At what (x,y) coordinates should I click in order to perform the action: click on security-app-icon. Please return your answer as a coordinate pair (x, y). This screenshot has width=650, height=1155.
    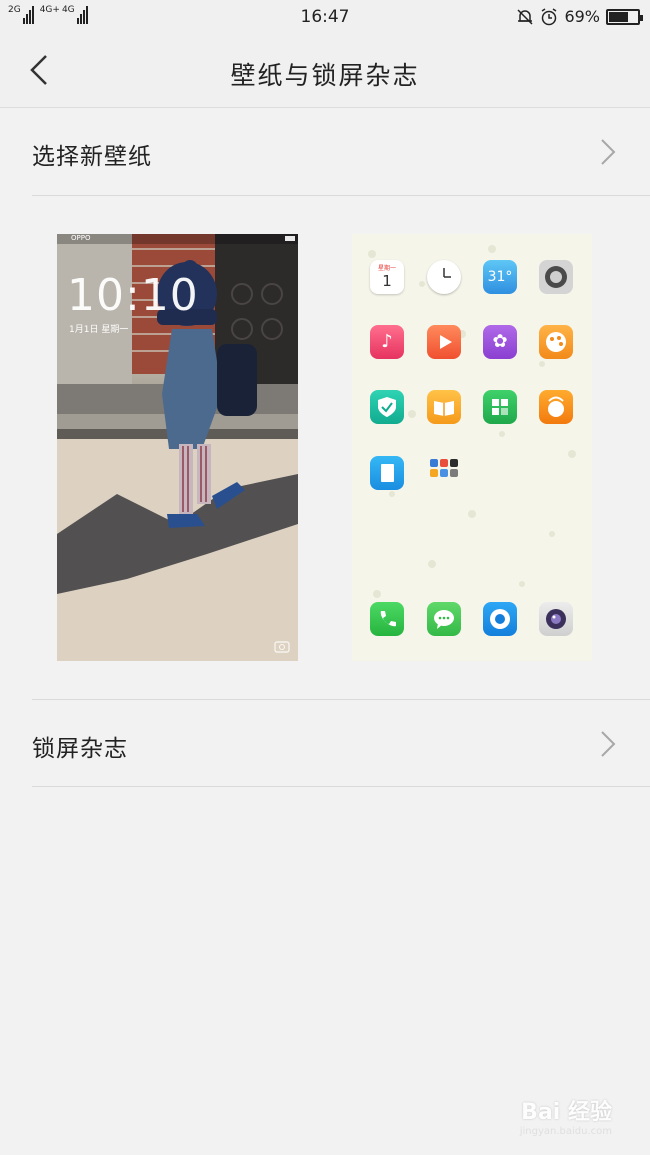
    Looking at the image, I should click on (387, 407).